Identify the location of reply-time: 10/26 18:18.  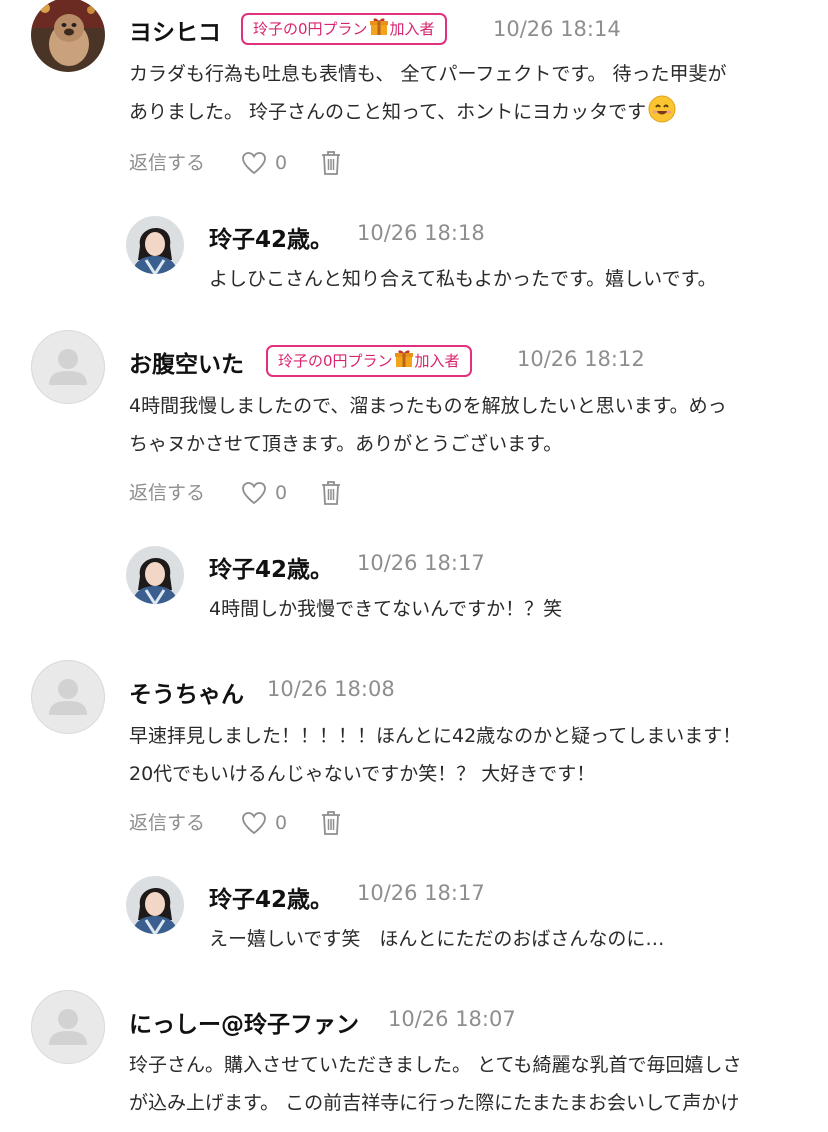
(421, 233).